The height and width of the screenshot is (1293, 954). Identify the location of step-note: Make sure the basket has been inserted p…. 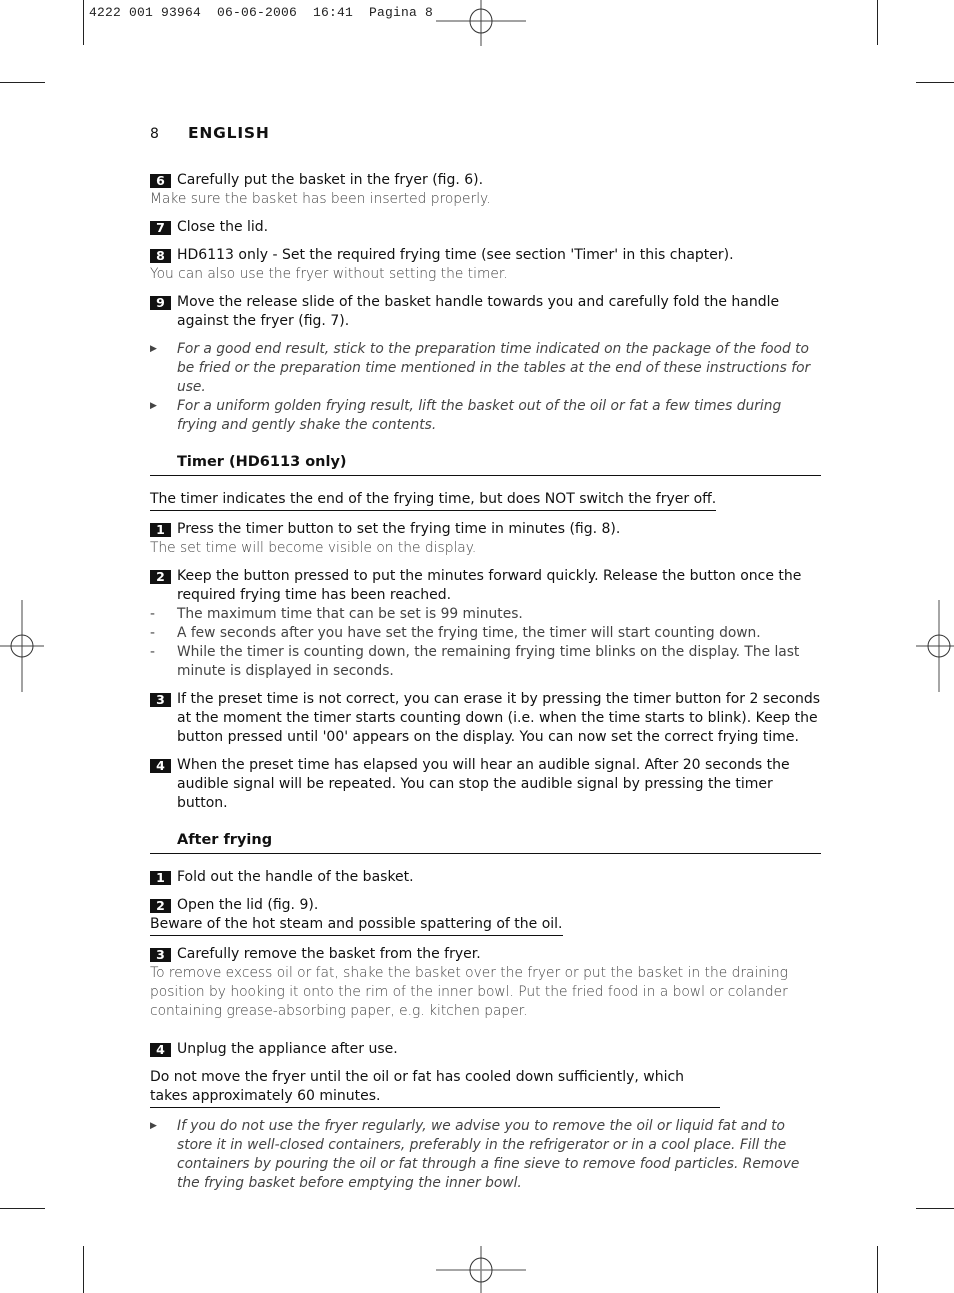
(320, 199).